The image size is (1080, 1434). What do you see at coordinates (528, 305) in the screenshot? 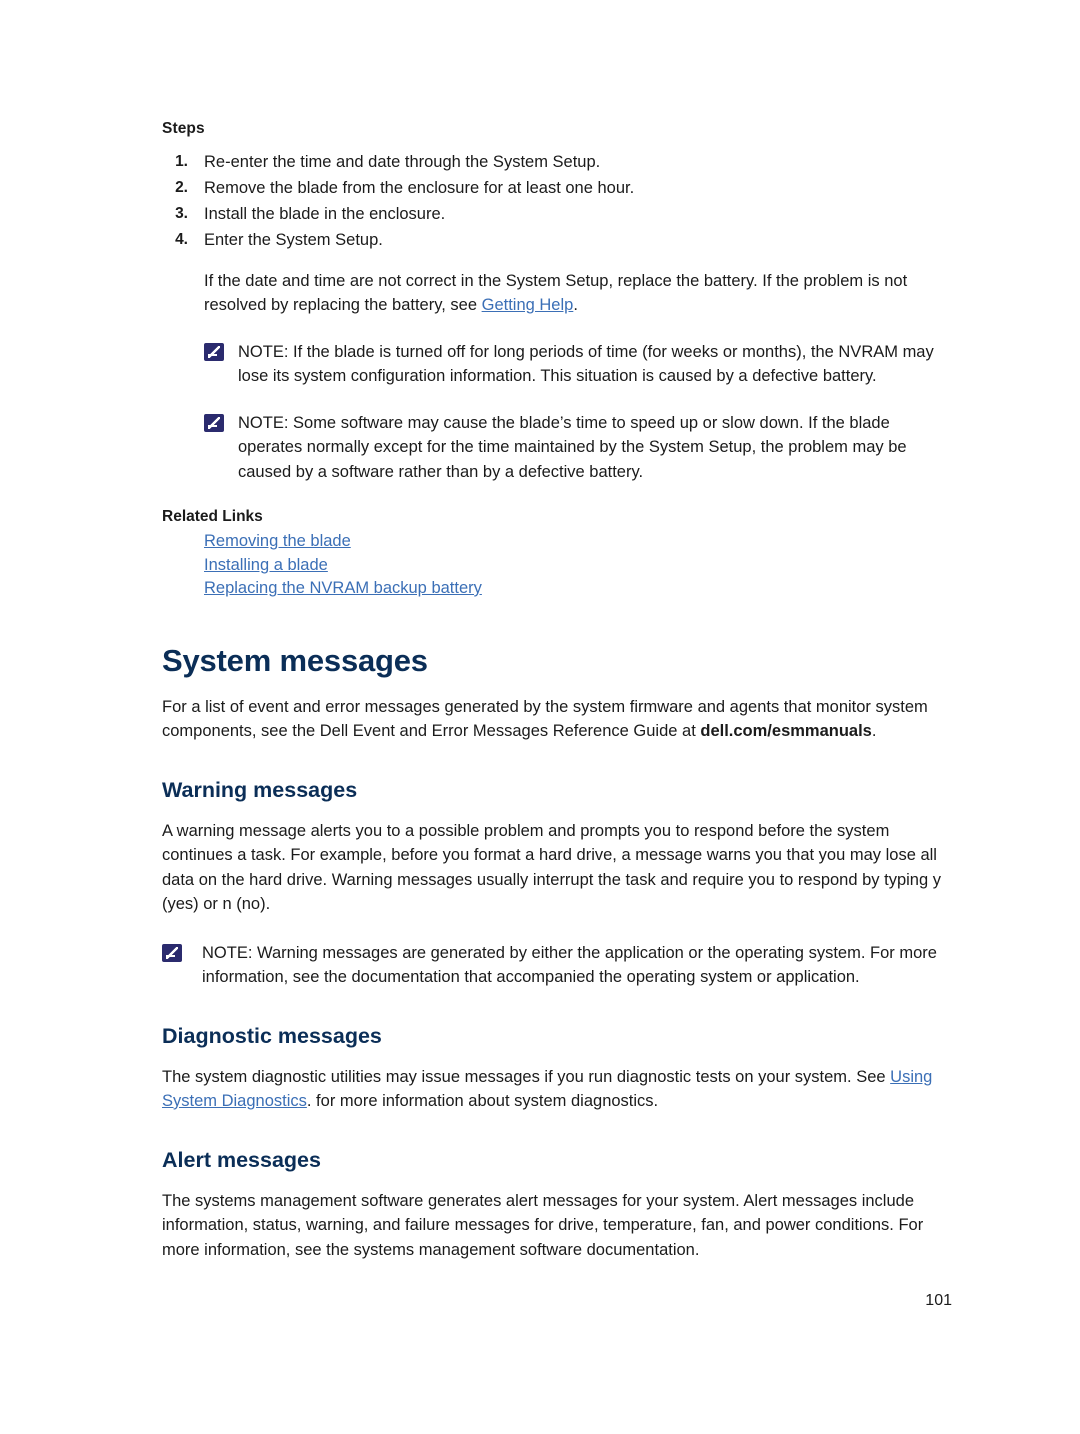
I see `getting-help-link: Getting Help` at bounding box center [528, 305].